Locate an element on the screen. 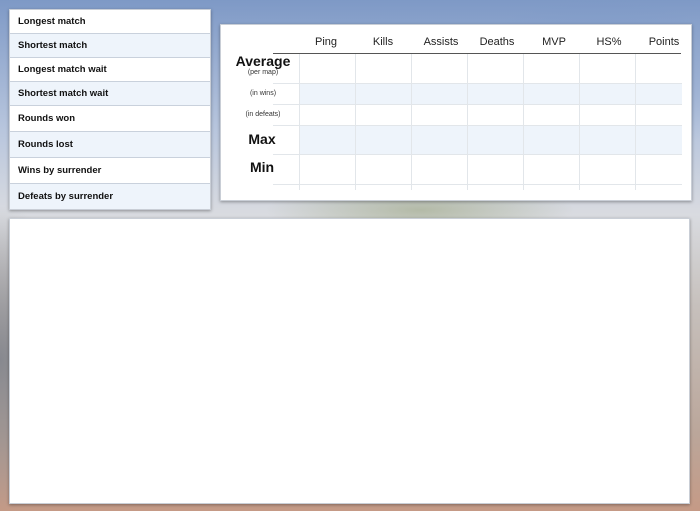 The width and height of the screenshot is (700, 511). stat-wins-by-surrender: Wins by surrender is located at coordinates (110, 171).